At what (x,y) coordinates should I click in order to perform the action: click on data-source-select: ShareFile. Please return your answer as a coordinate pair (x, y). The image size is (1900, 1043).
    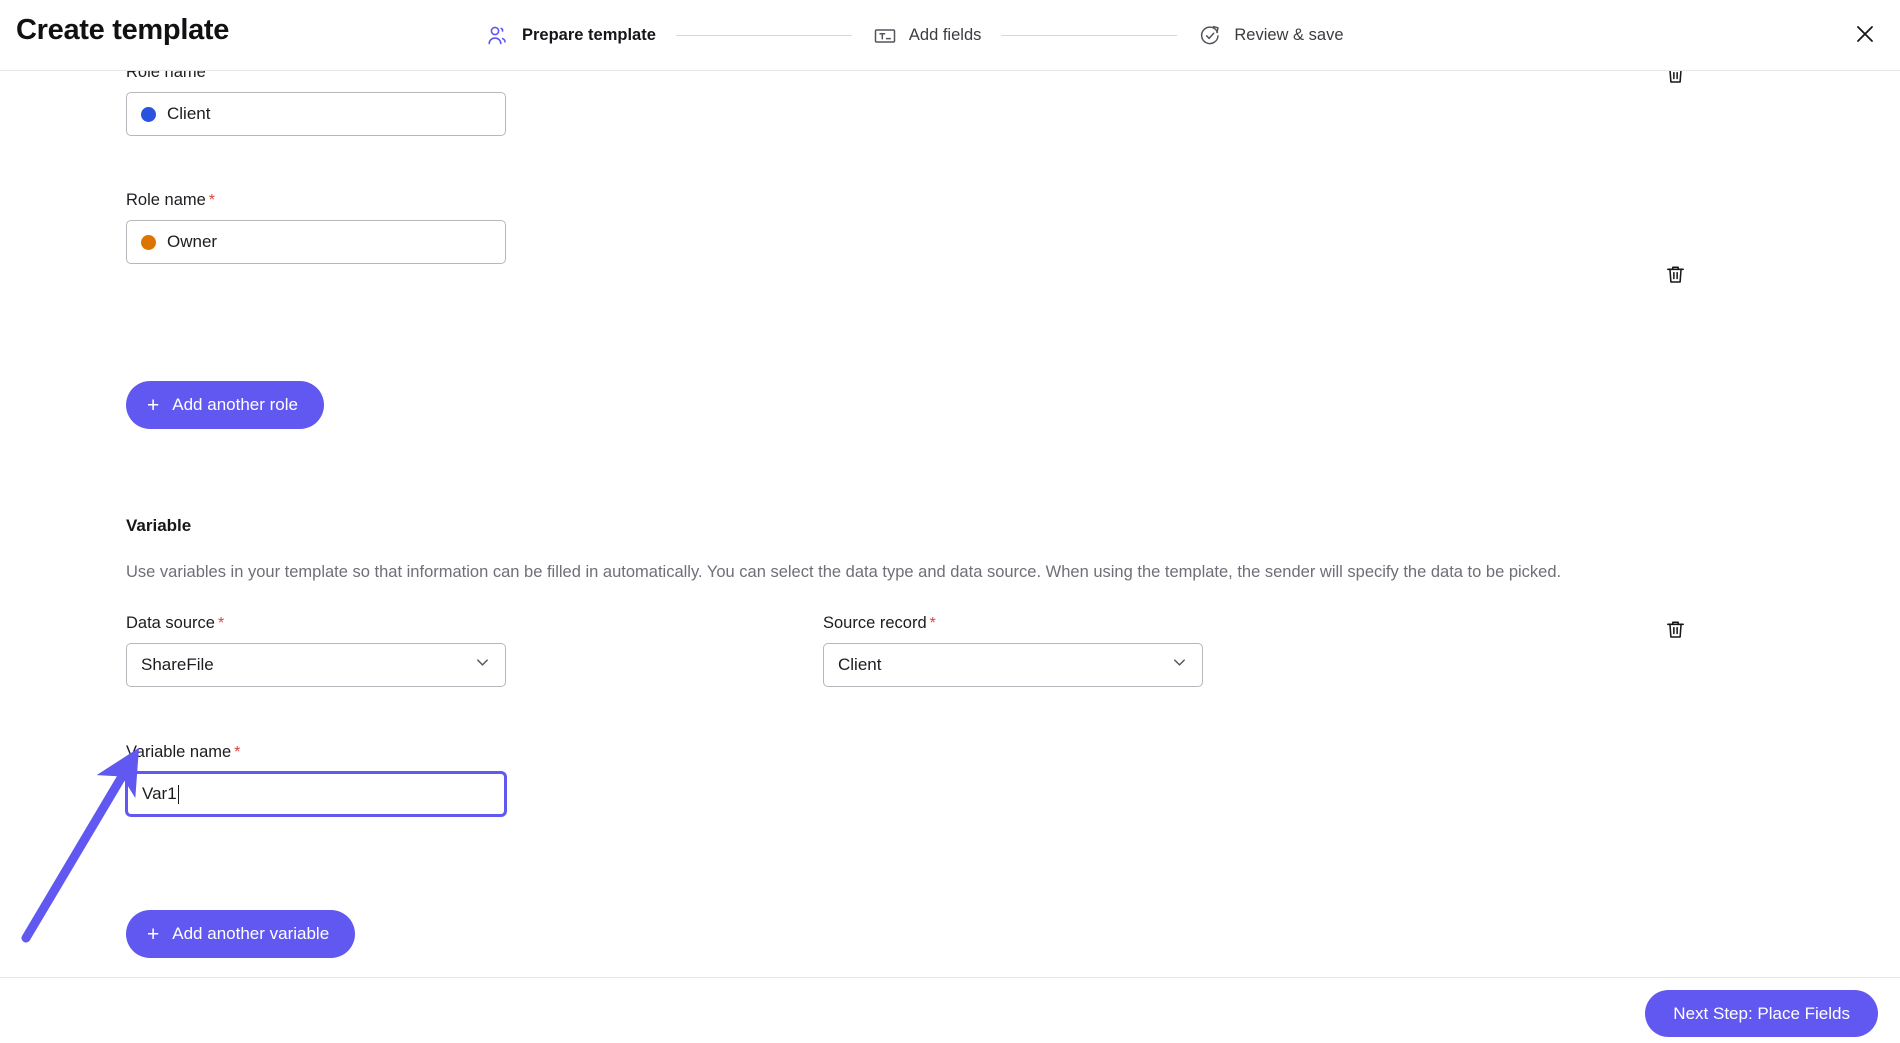
    Looking at the image, I should click on (316, 665).